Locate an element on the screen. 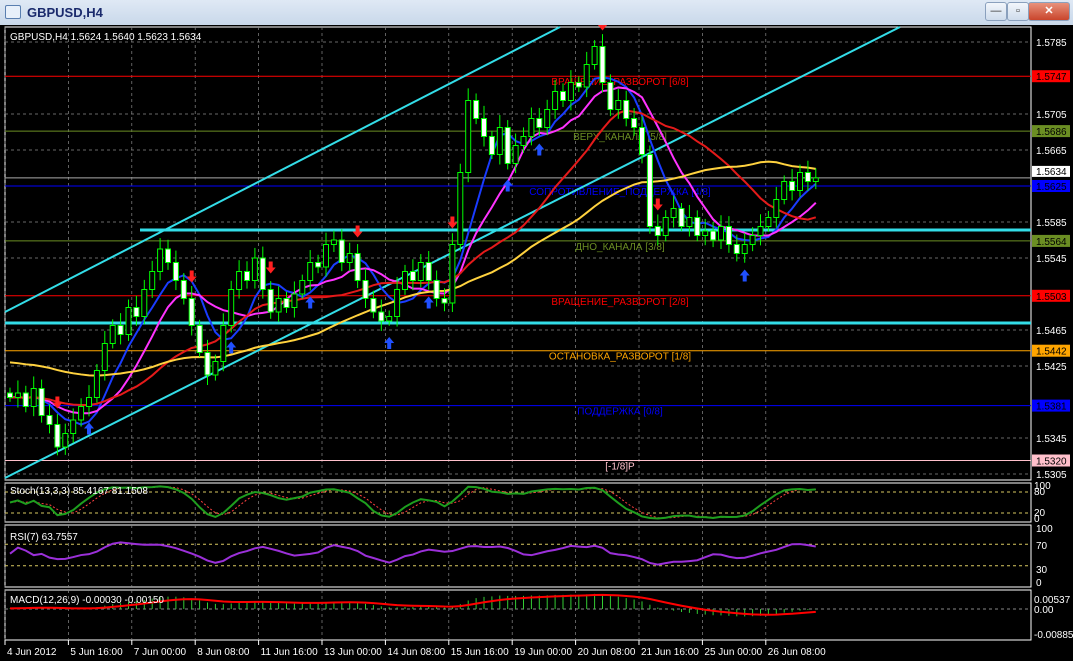 Image resolution: width=1073 pixels, height=661 pixels. minimize-button: — is located at coordinates (996, 11).